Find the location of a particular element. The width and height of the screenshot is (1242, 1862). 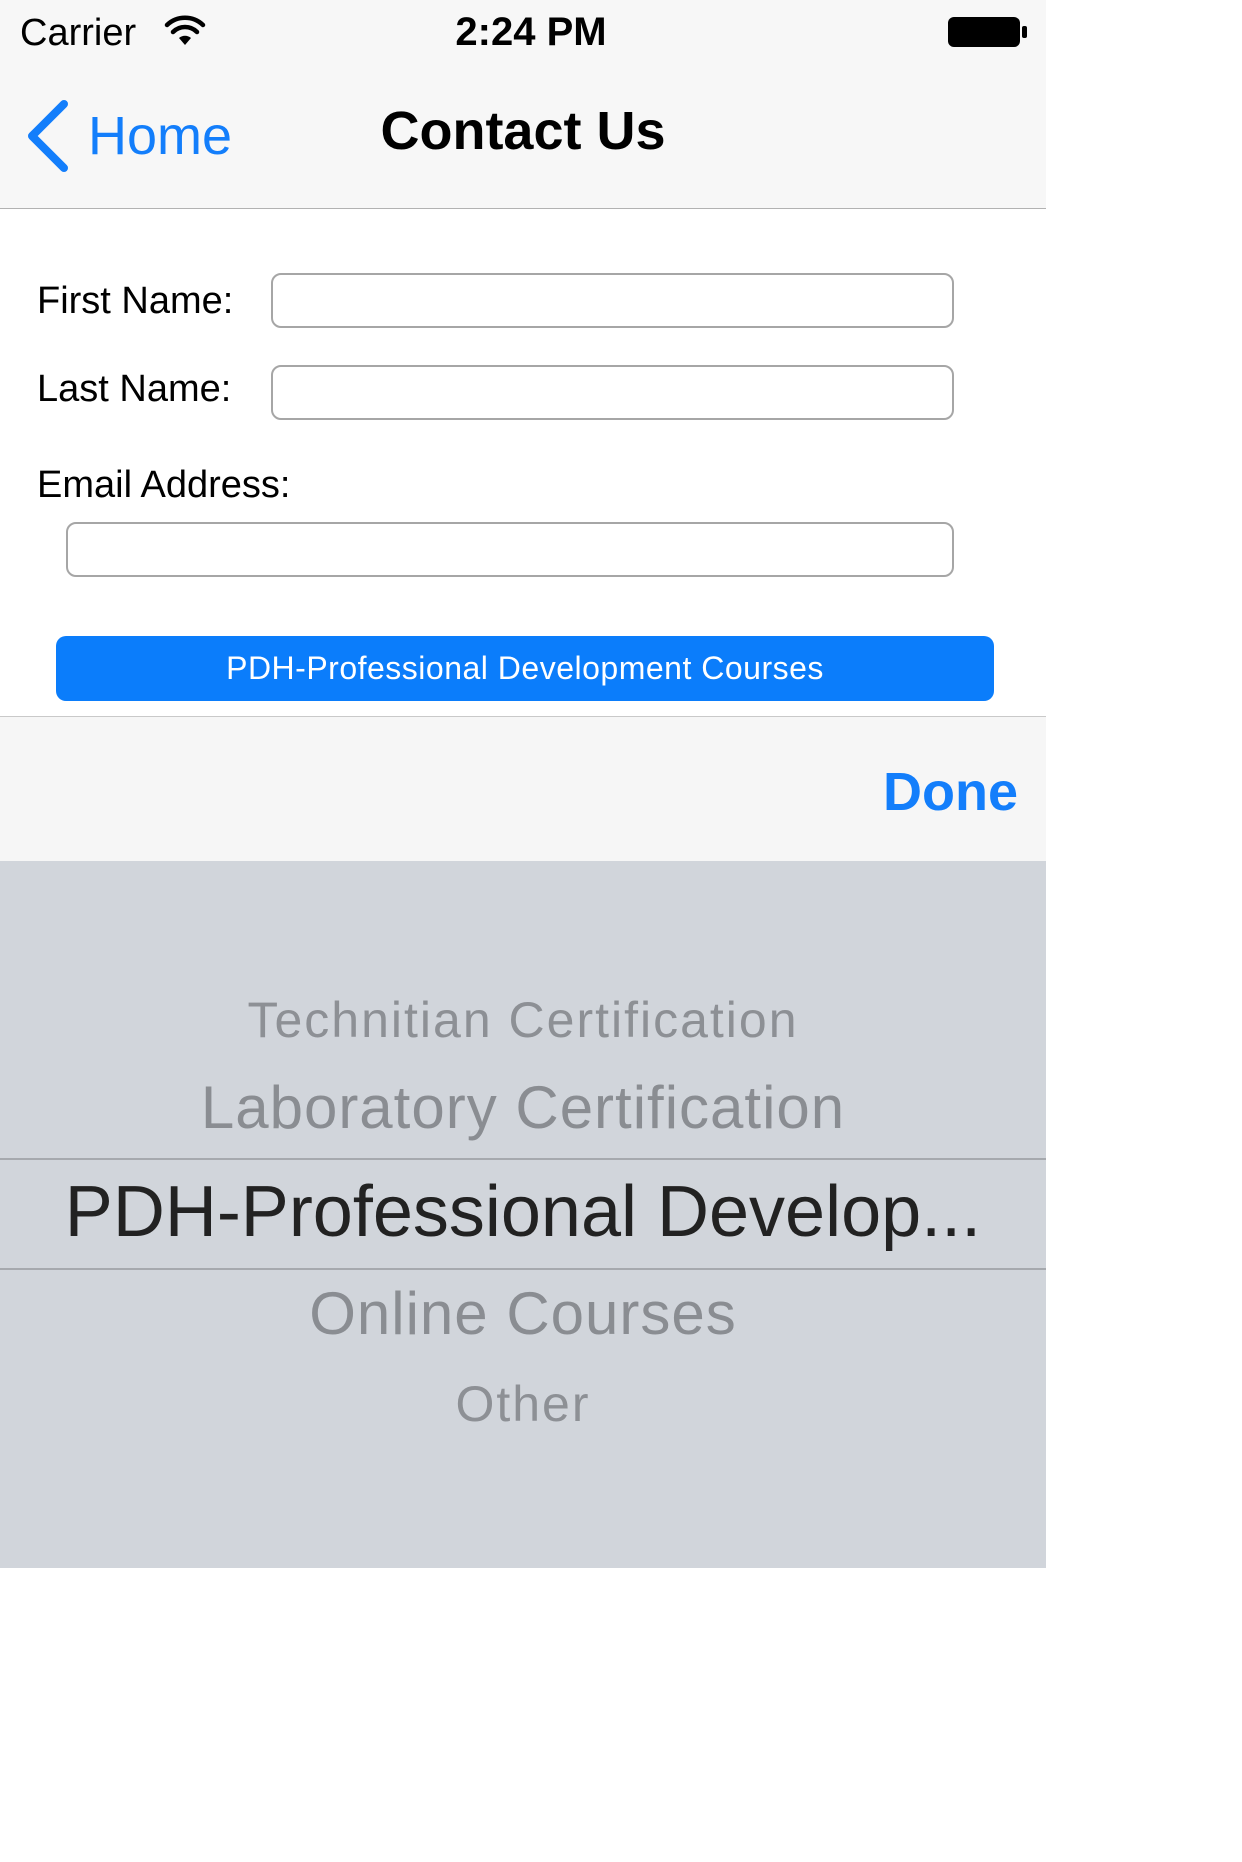

picker-toolbar: Done is located at coordinates (523, 789).